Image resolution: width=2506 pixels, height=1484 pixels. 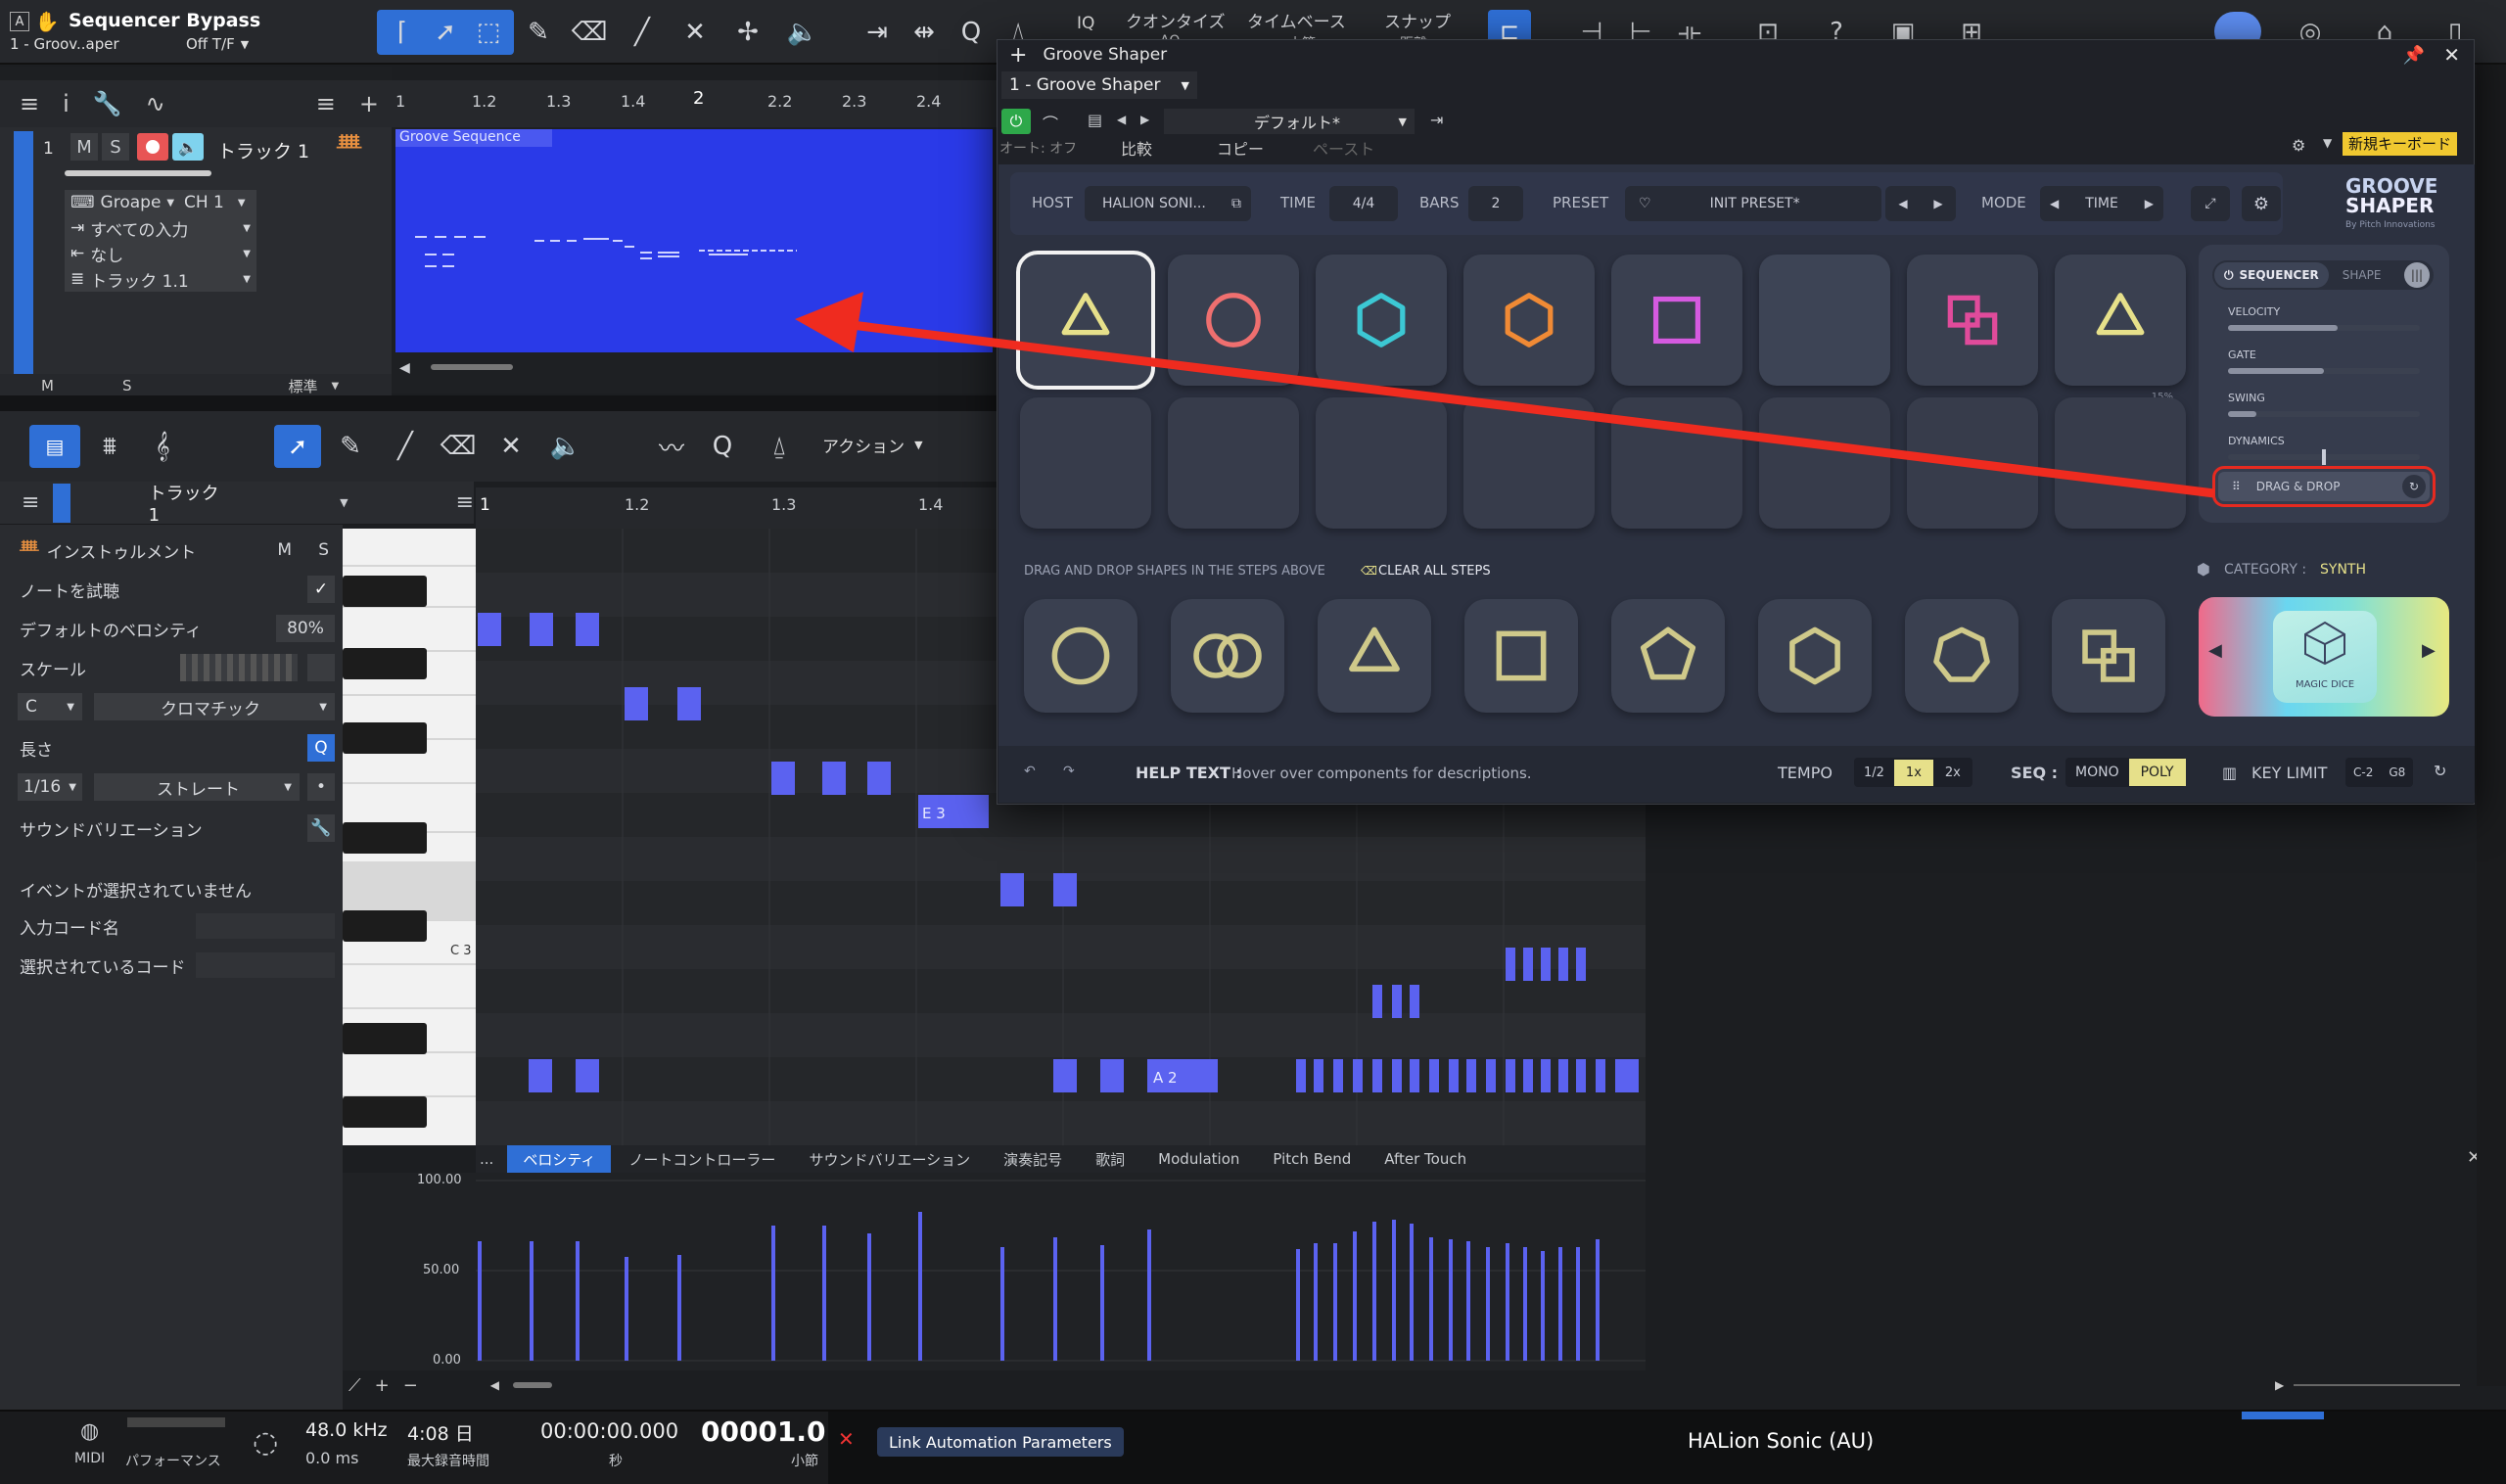 What do you see at coordinates (2101, 203) in the screenshot?
I see `mode-select: ◀ TIME ▶` at bounding box center [2101, 203].